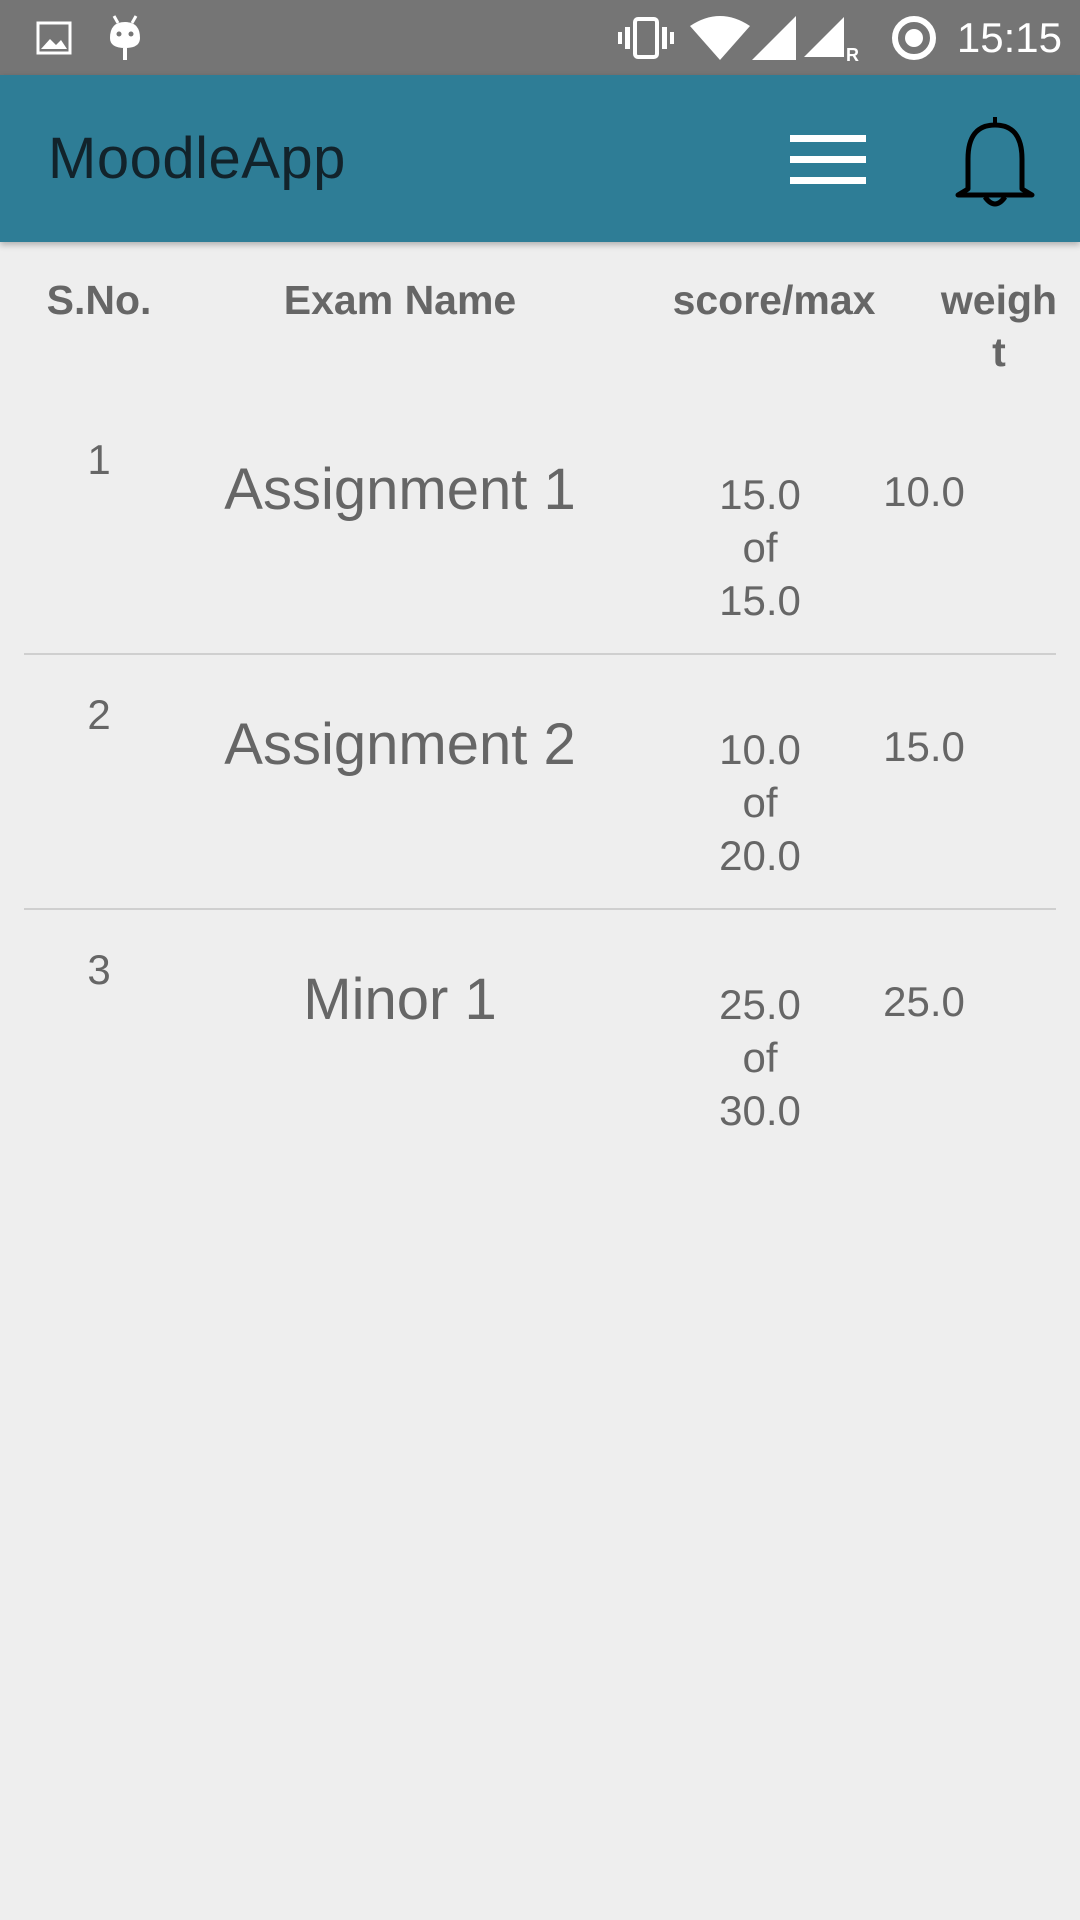  Describe the element at coordinates (852, 54) in the screenshot. I see `svg-text: R` at that location.